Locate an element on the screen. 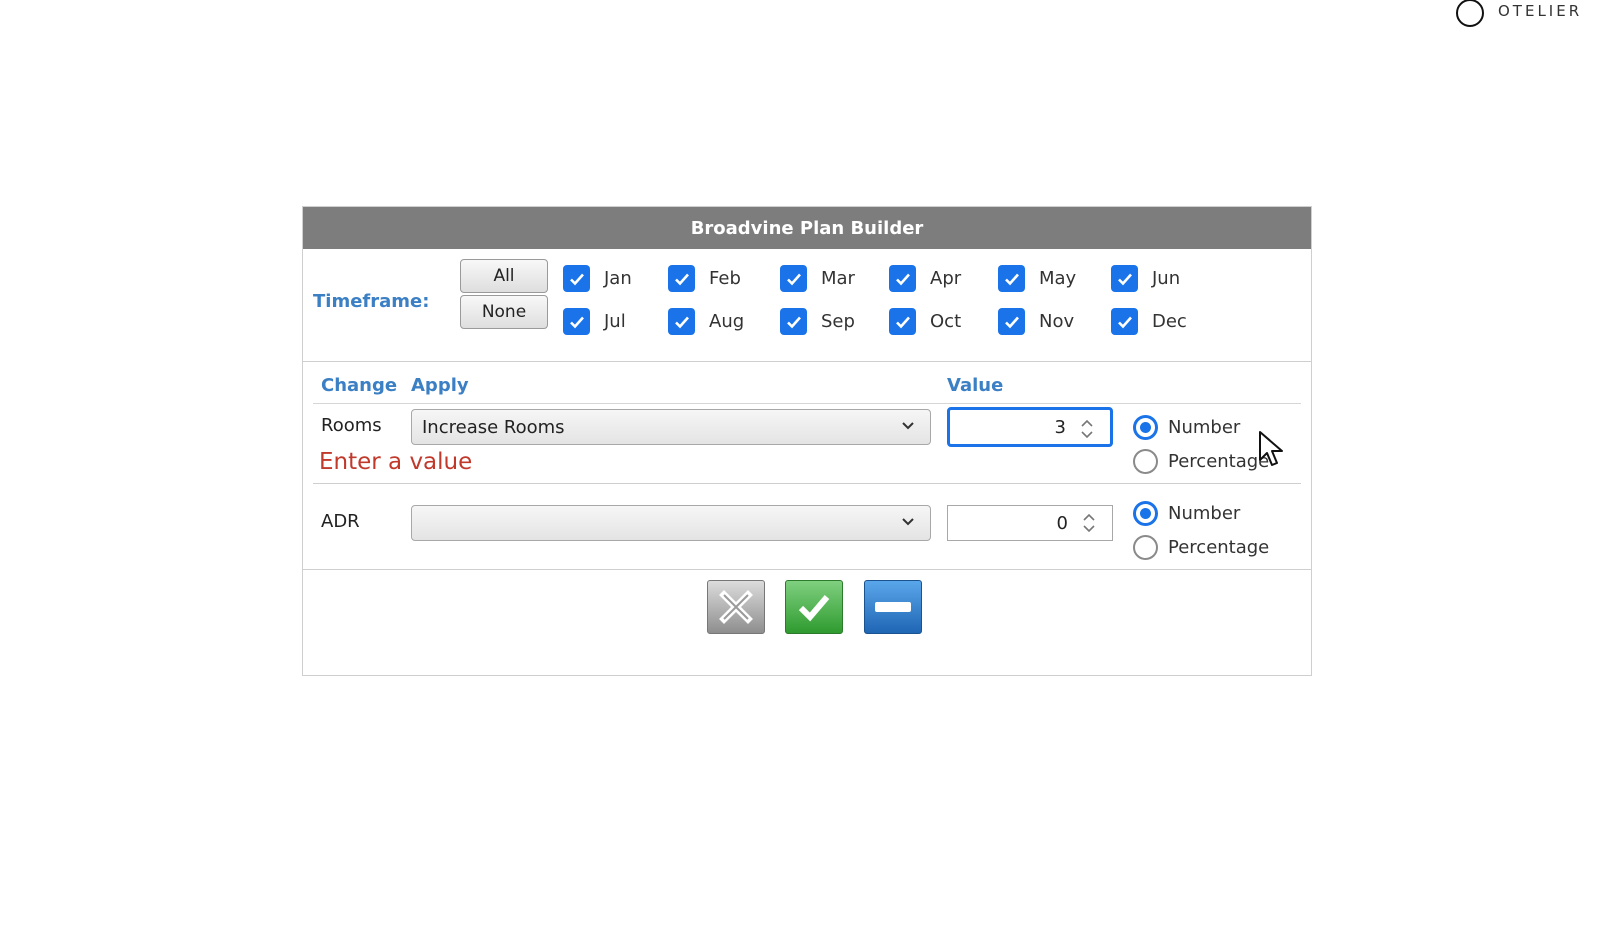 The height and width of the screenshot is (937, 1600). adr-label: ADR is located at coordinates (340, 521).